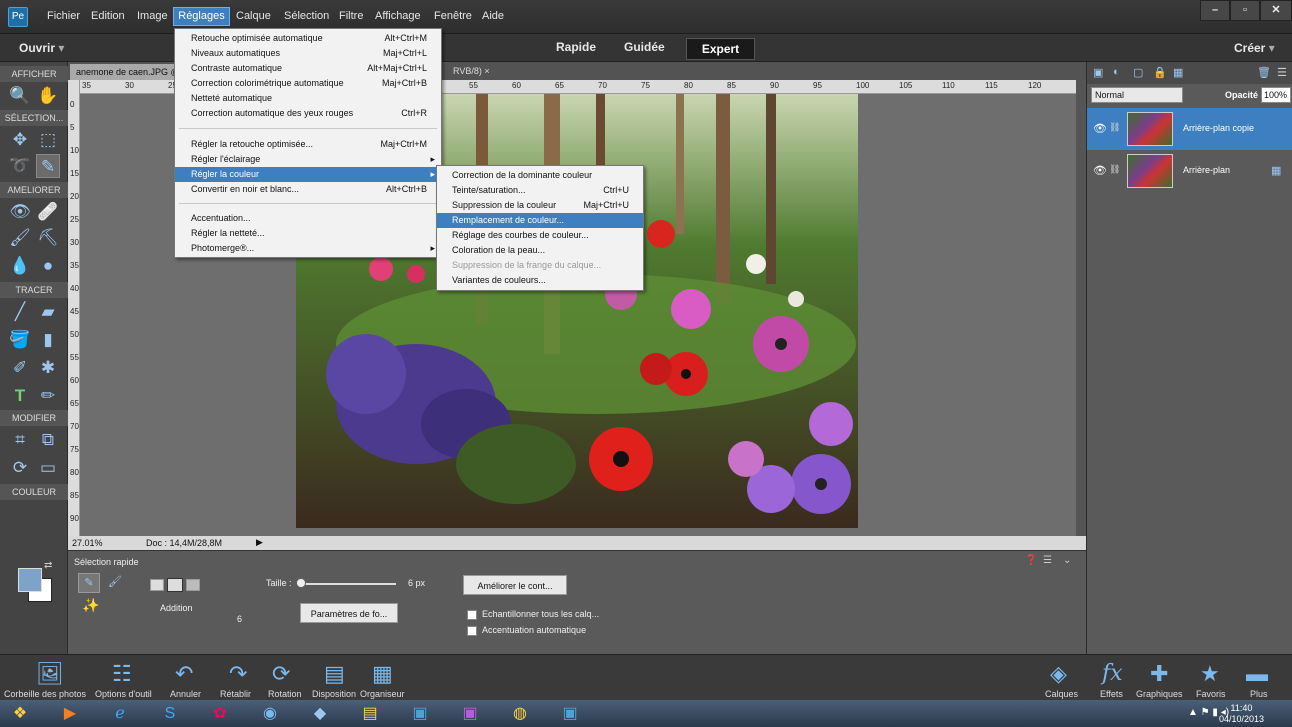 This screenshot has width=1292, height=727. I want to click on submenu-hue-saturation: Teinte/saturation... Ctrl+U, so click(540, 190).